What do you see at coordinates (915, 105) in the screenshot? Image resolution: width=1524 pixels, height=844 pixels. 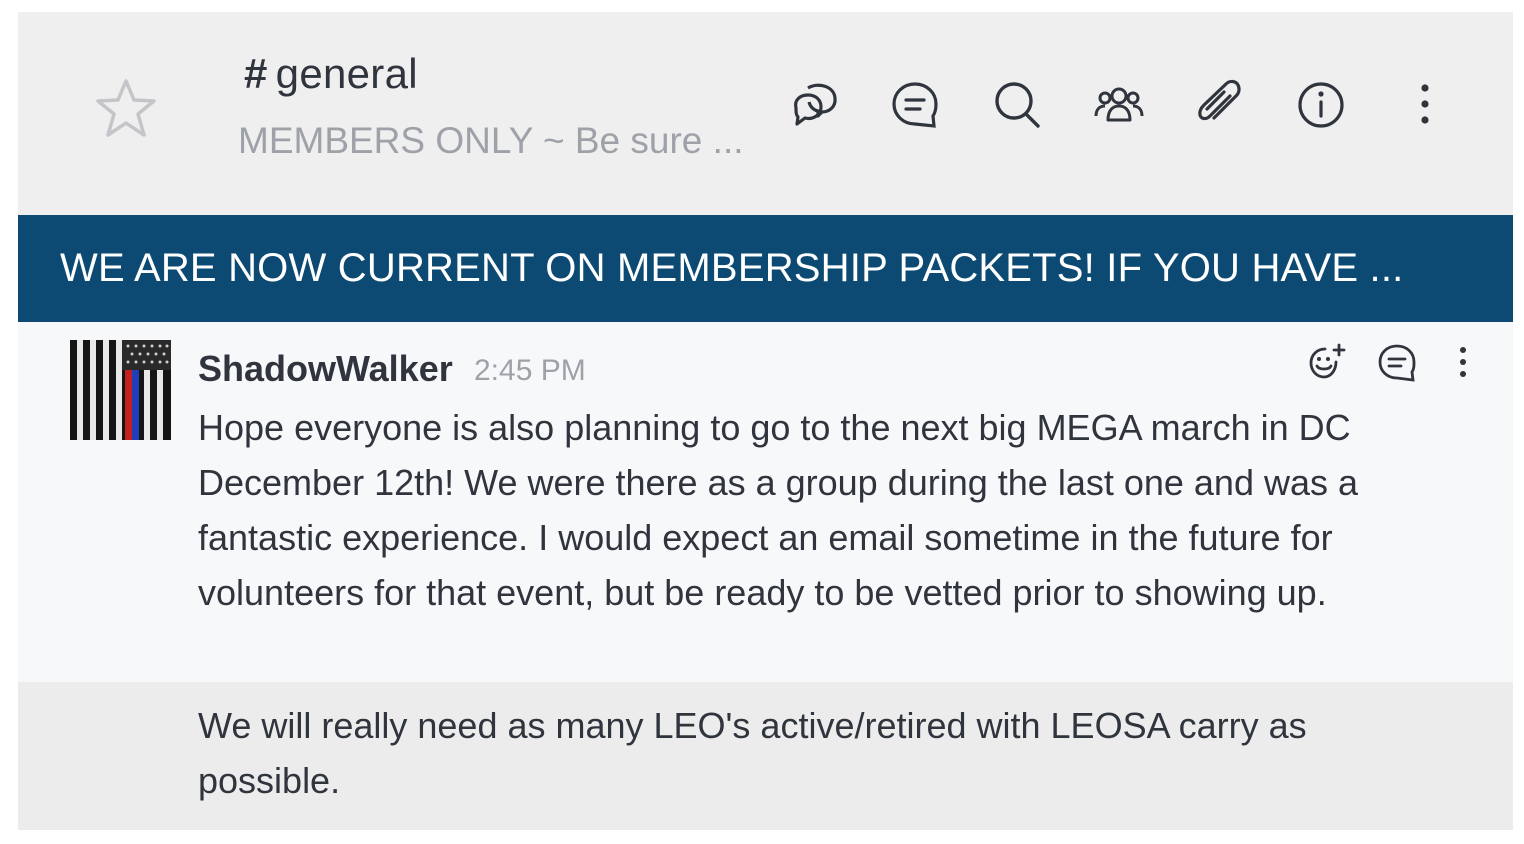 I see `threads-icon` at bounding box center [915, 105].